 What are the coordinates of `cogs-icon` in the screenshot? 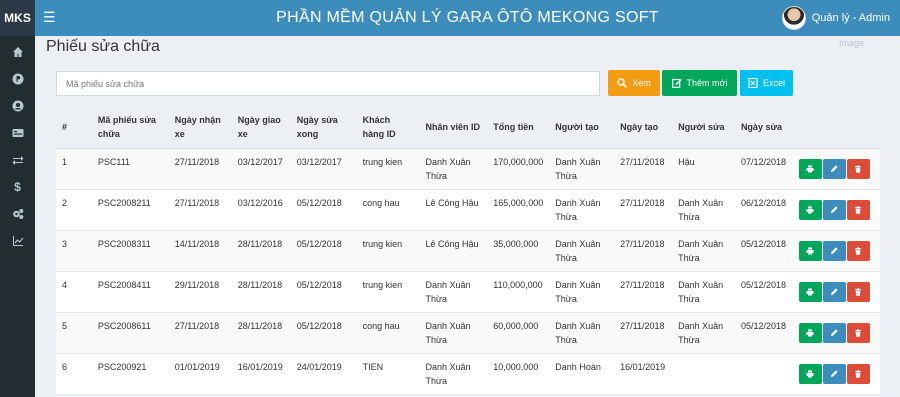 It's located at (17, 213).